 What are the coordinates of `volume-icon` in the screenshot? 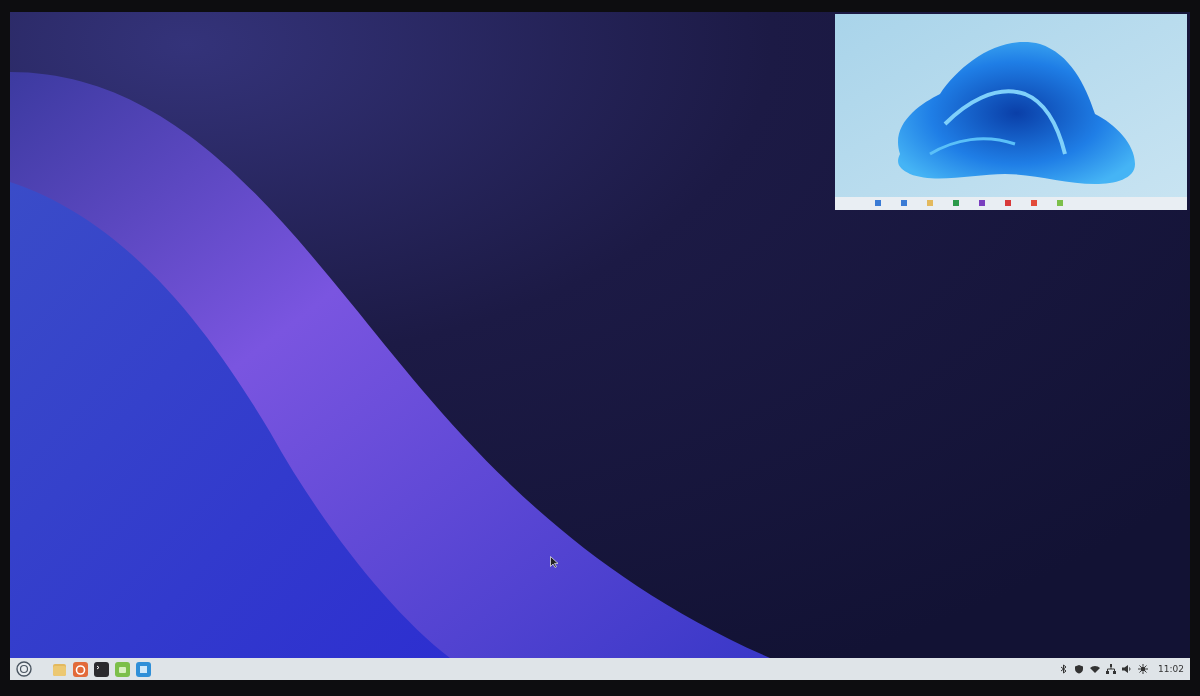 It's located at (1127, 669).